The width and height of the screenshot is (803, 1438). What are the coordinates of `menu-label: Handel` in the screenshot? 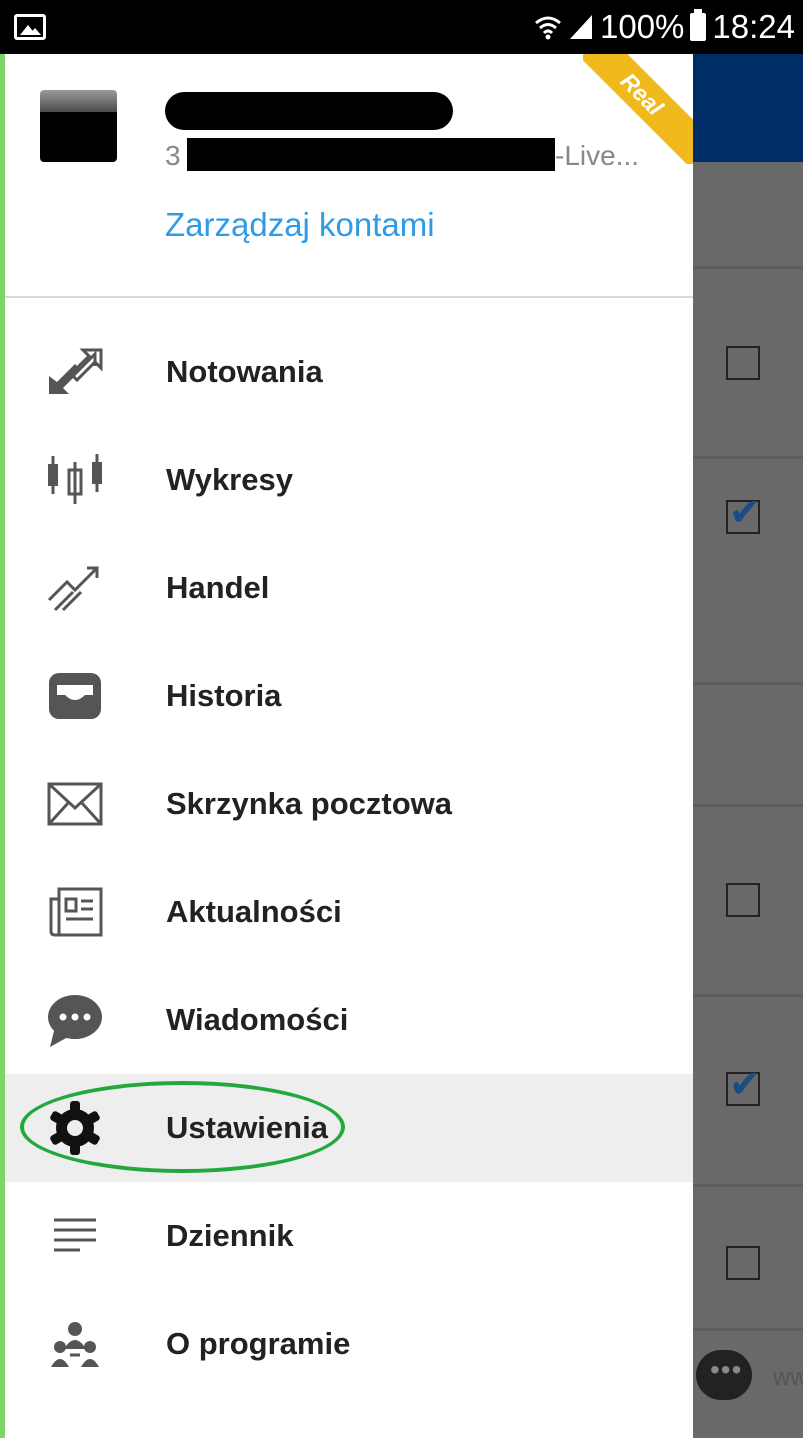 It's located at (218, 587).